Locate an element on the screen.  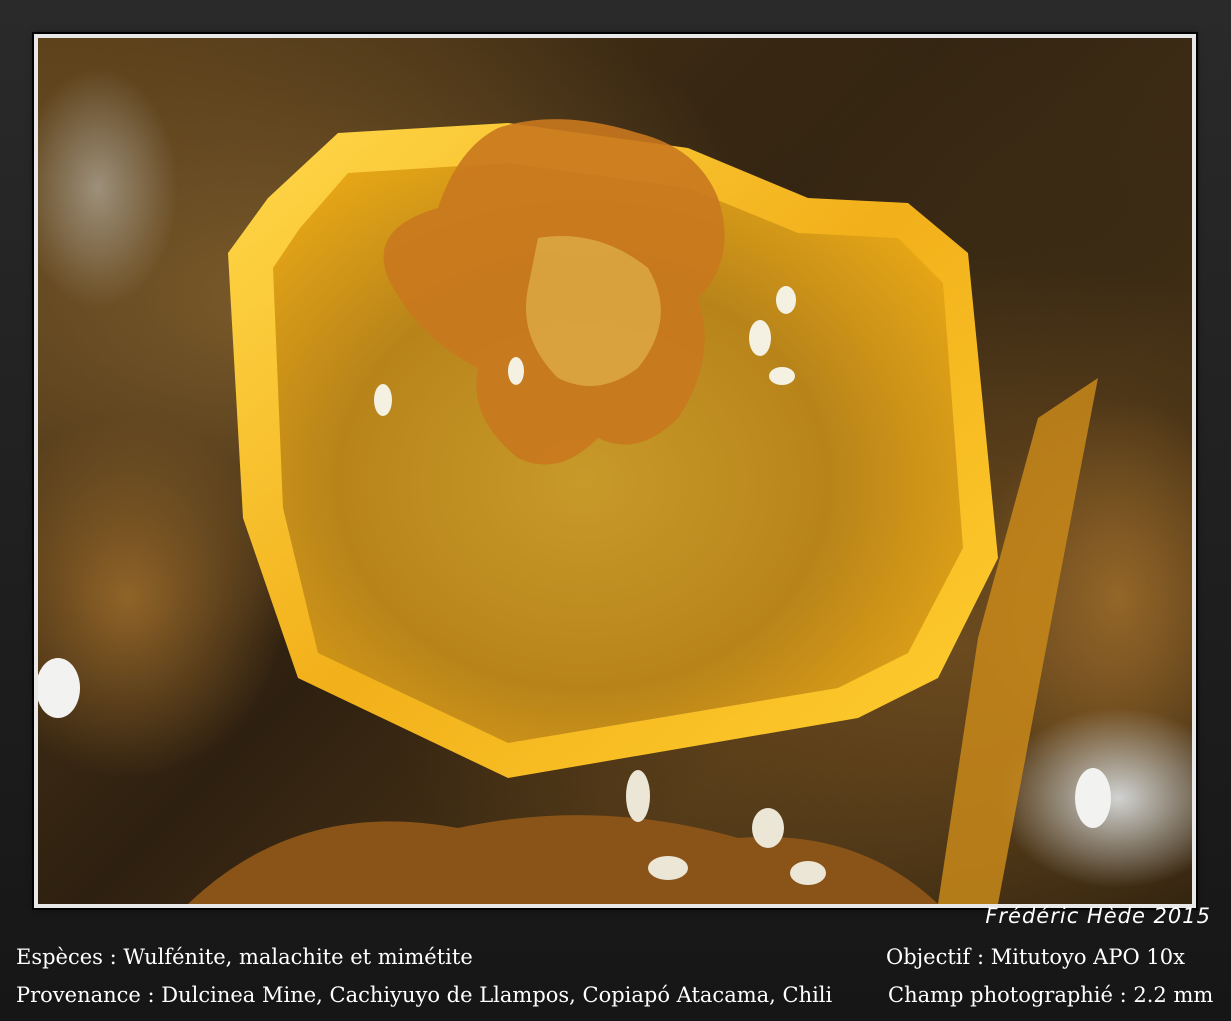
matrix-bottom is located at coordinates (563, 859).